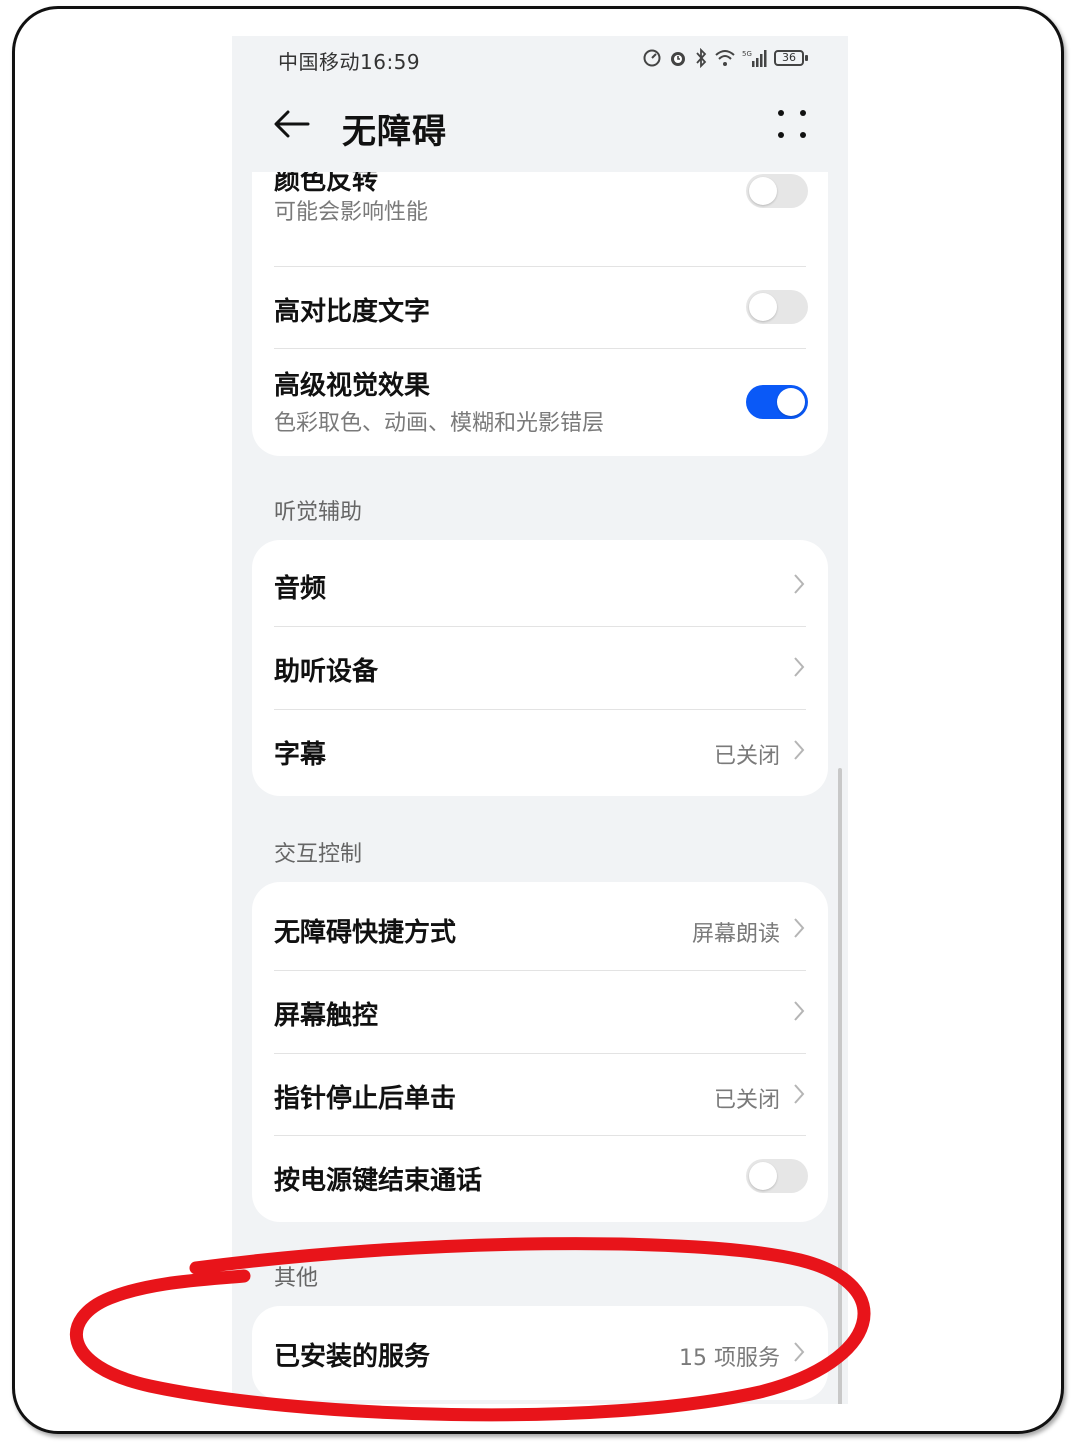 This screenshot has width=1080, height=1443. Describe the element at coordinates (352, 1357) in the screenshot. I see `row-title: 已安装的服务` at that location.